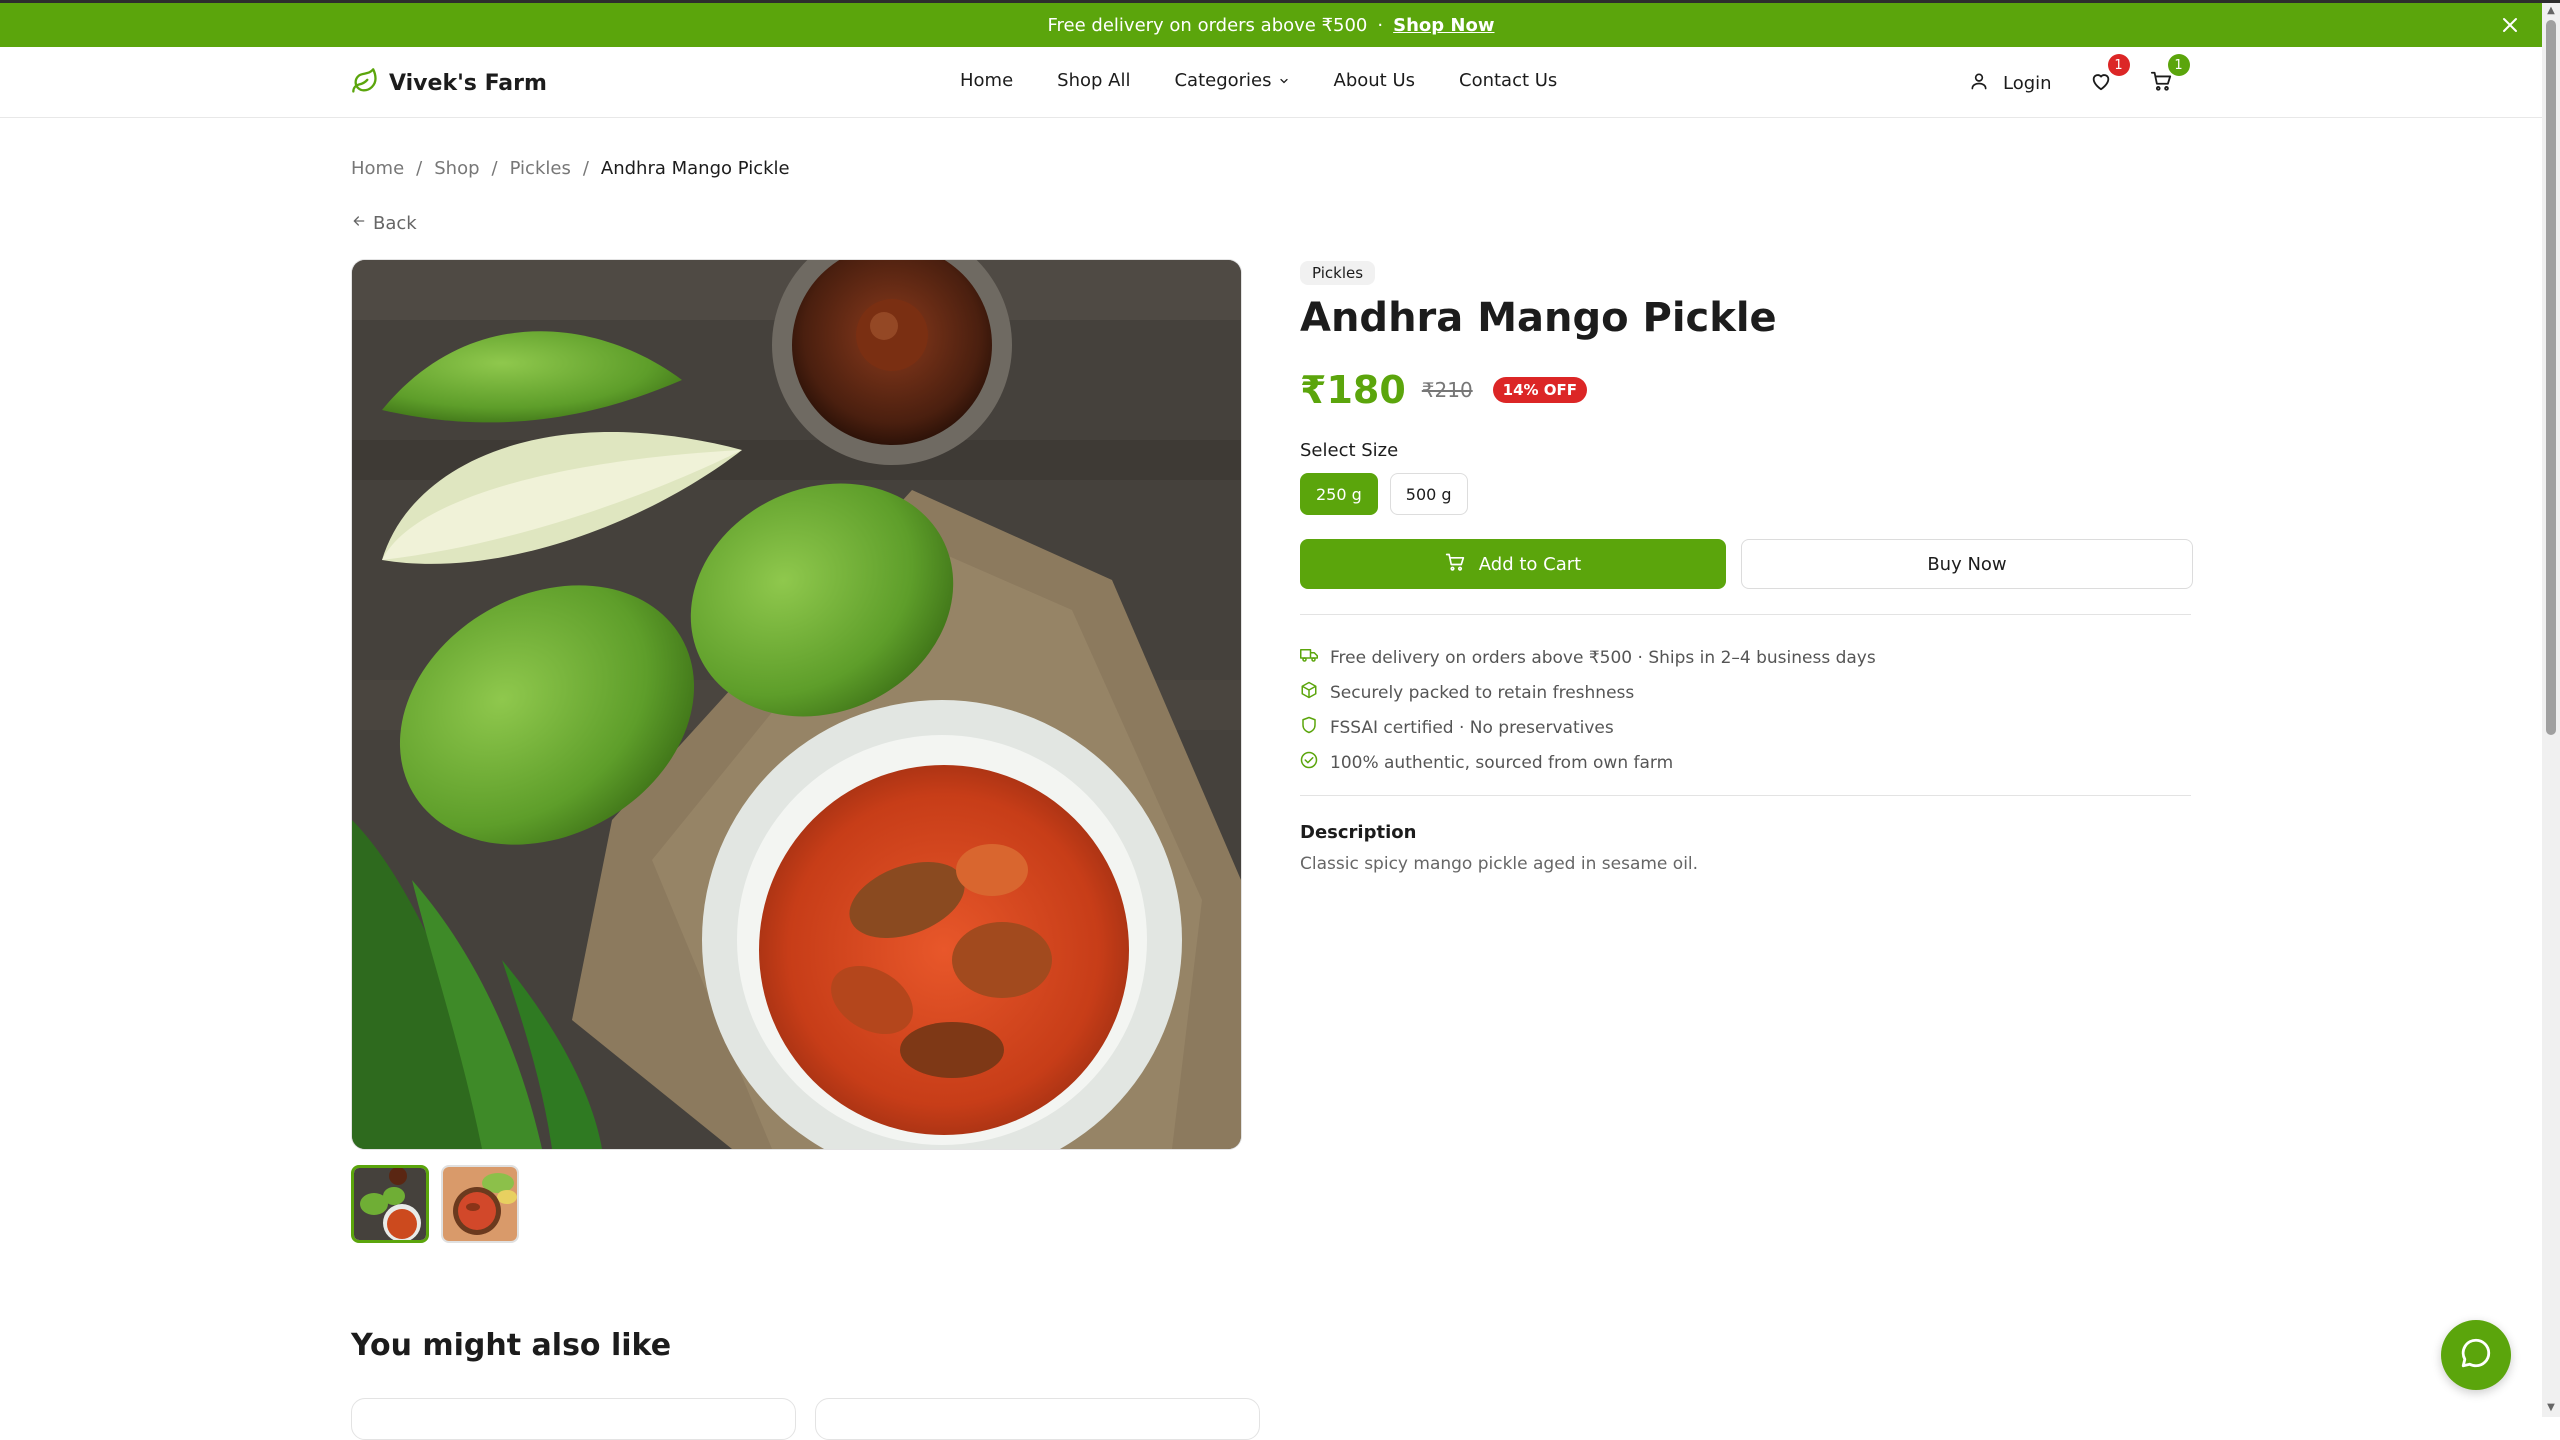 Image resolution: width=2560 pixels, height=1440 pixels. Describe the element at coordinates (986, 80) in the screenshot. I see `nav-home: Home` at that location.